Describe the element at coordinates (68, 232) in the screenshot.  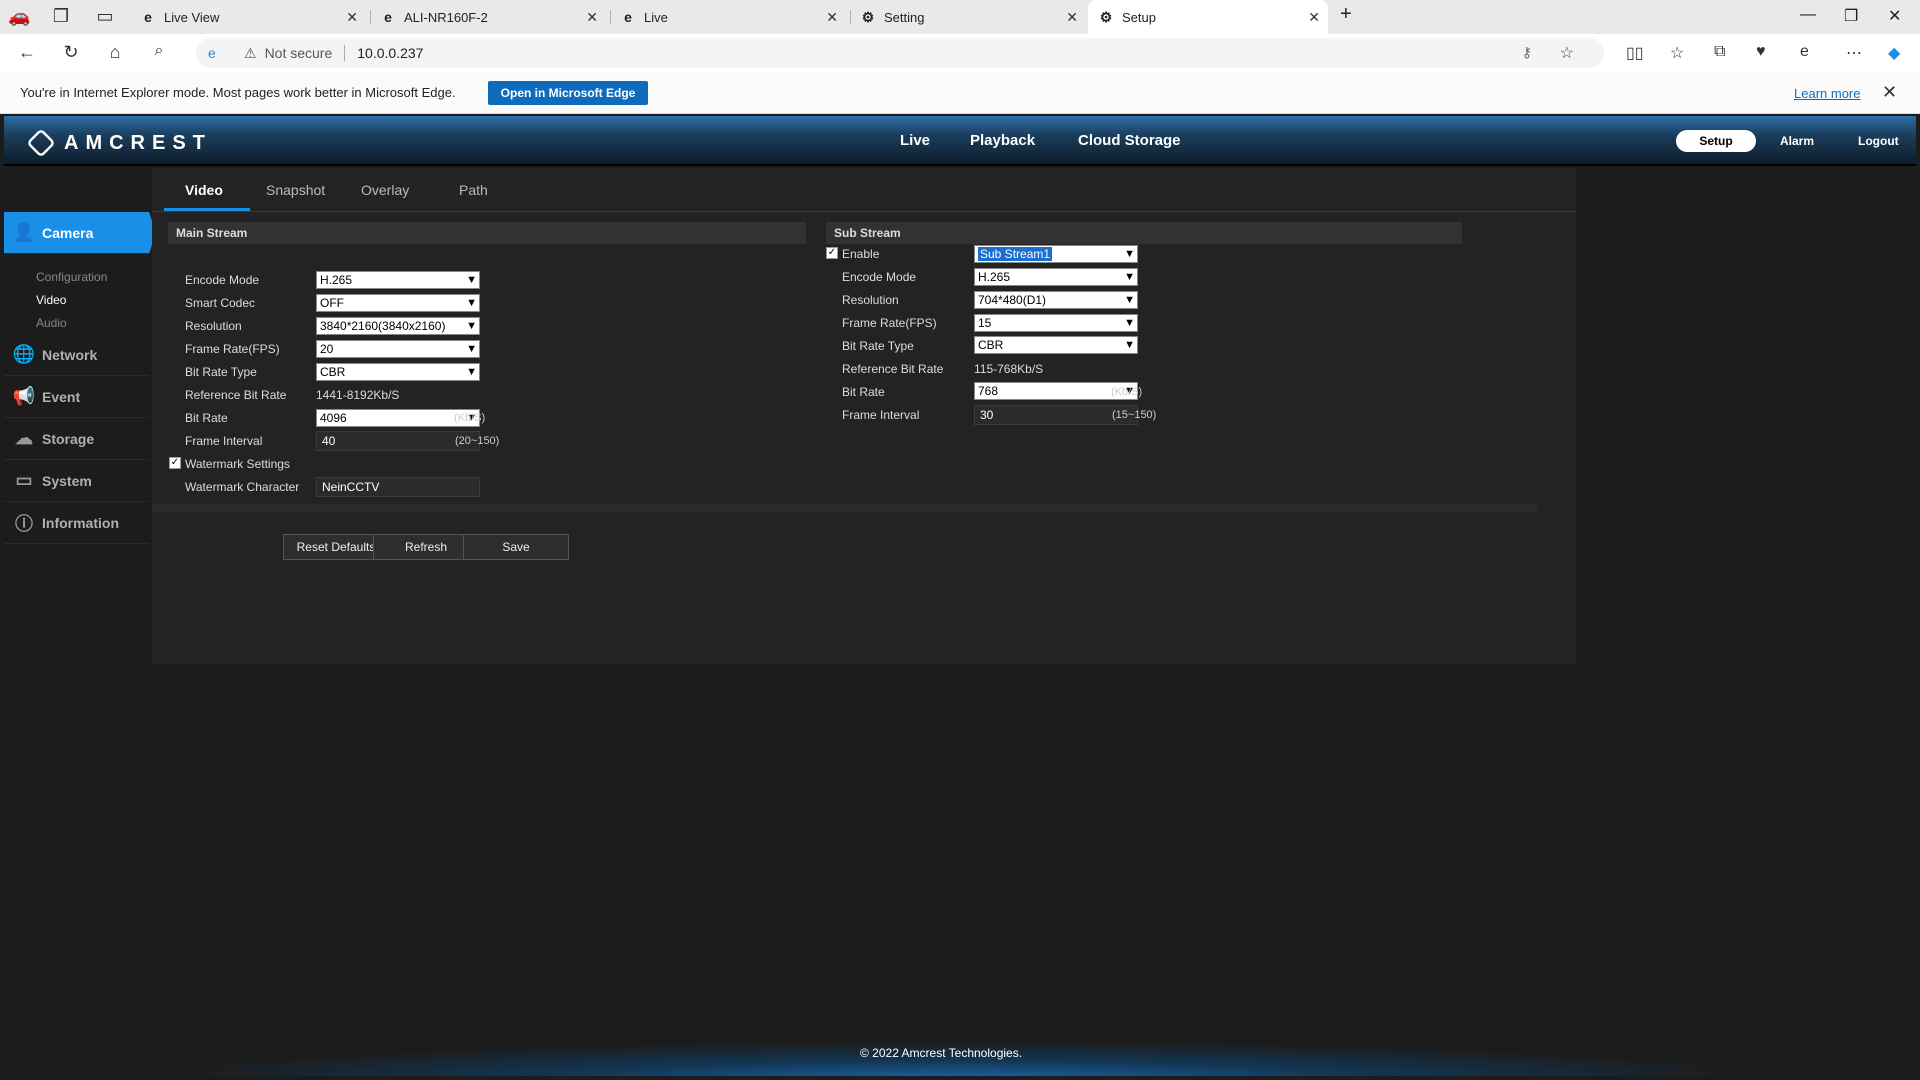
I see `sidebar-item-label: Camera` at that location.